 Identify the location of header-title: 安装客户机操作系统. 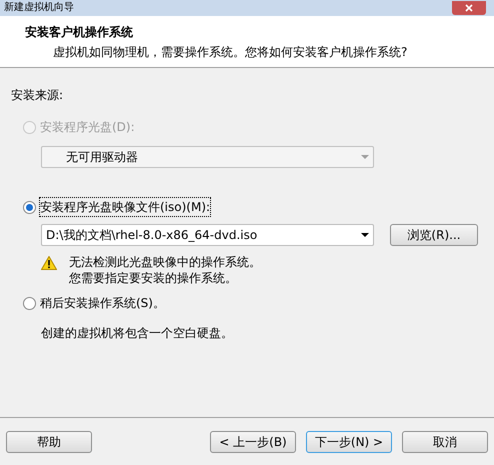
(79, 32).